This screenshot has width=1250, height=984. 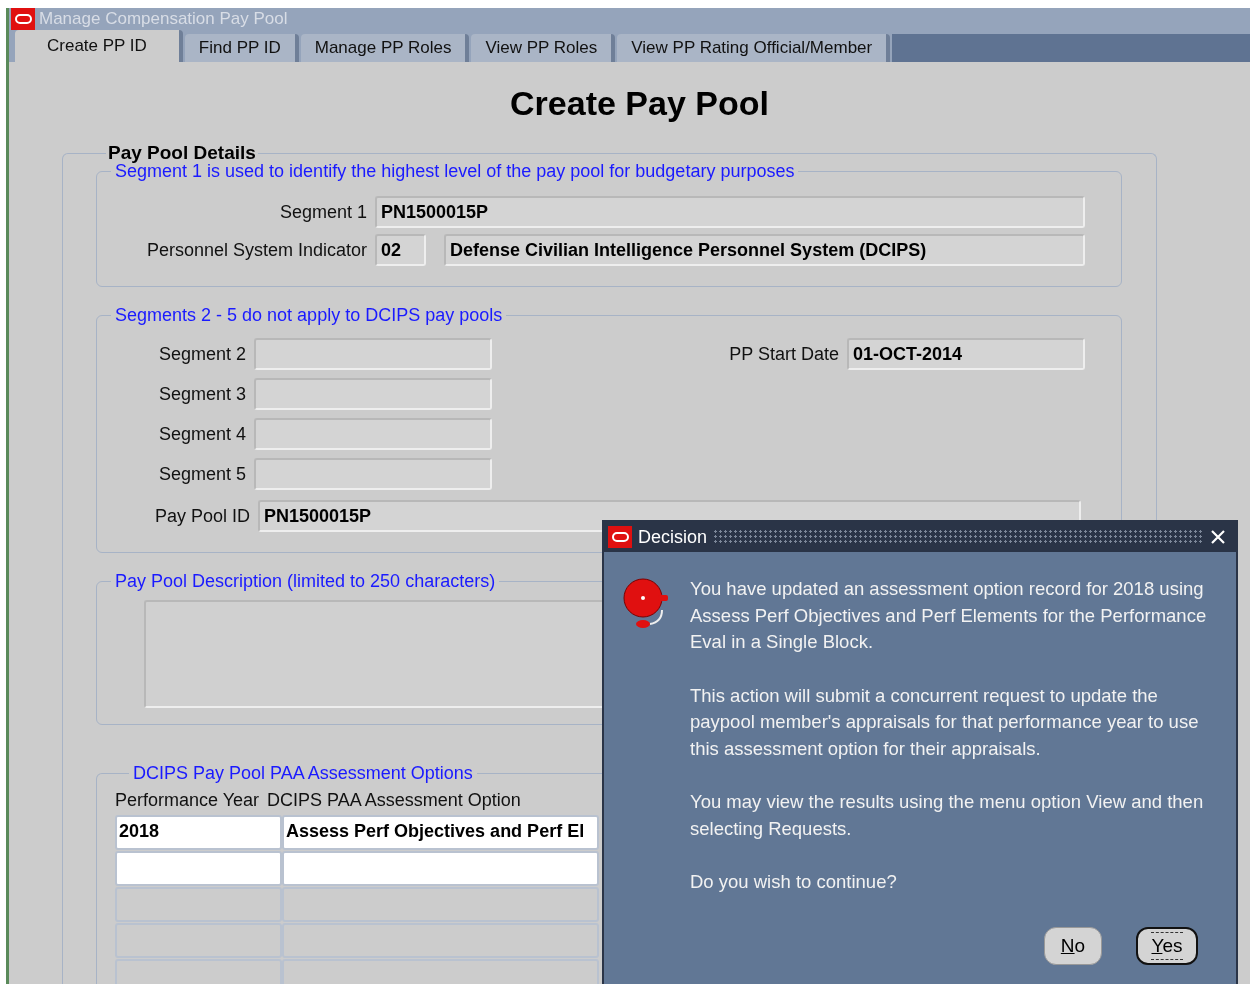 I want to click on column-header: Performance Year, so click(x=187, y=800).